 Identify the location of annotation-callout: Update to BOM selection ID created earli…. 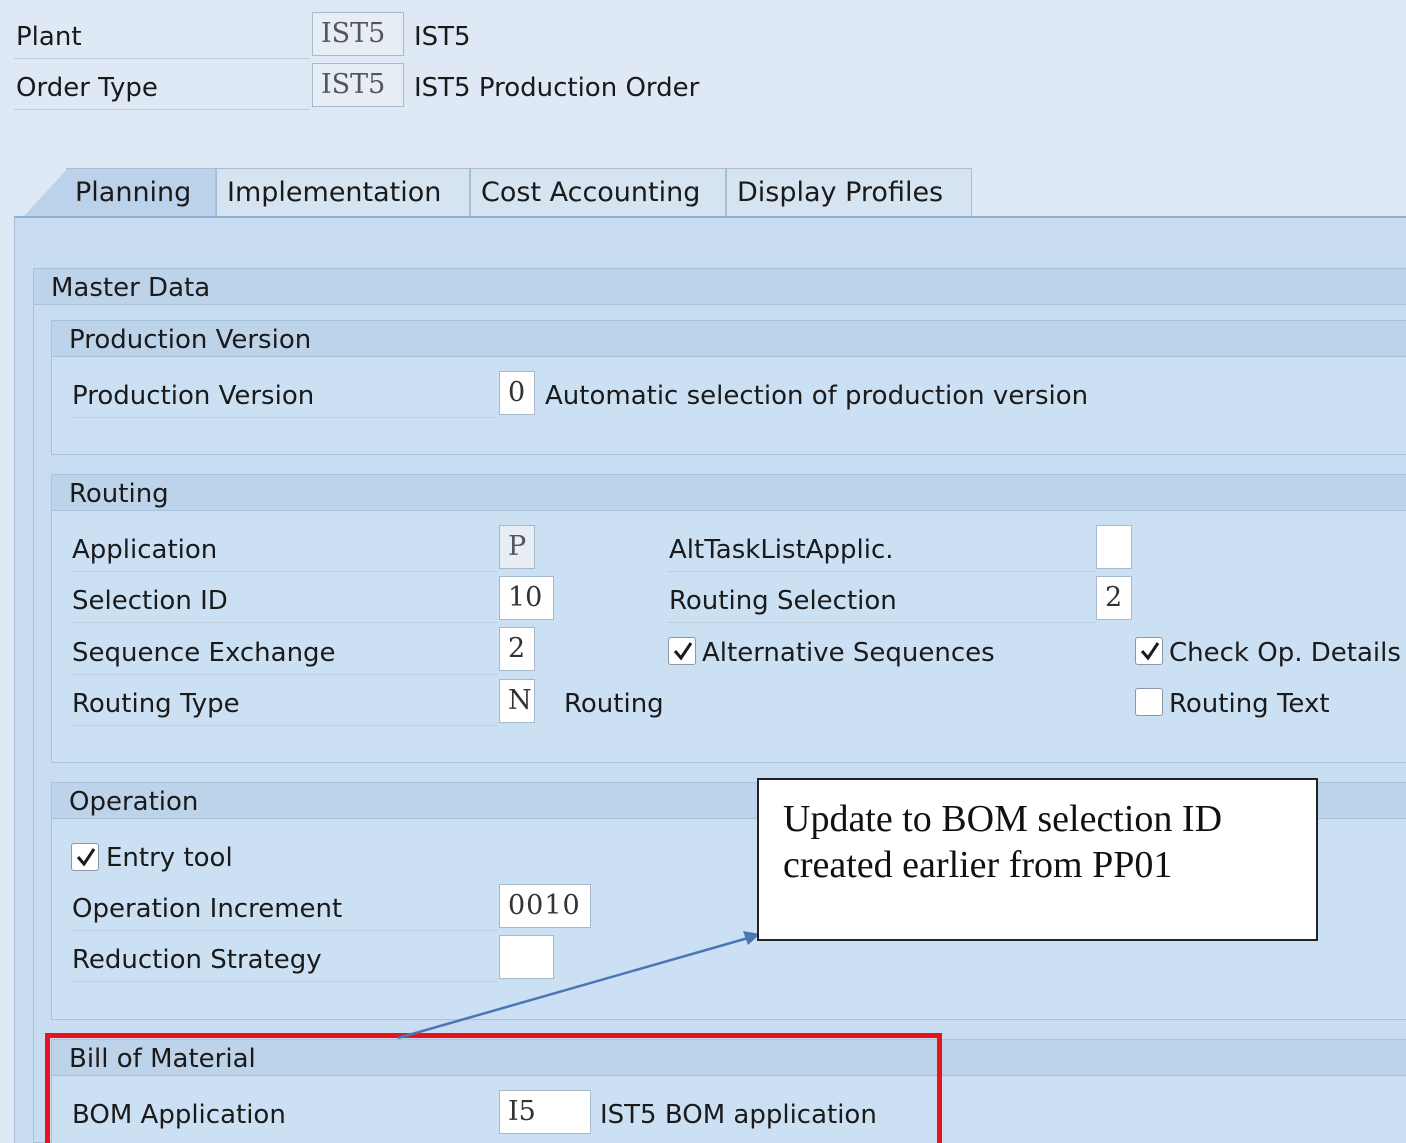
(1037, 859).